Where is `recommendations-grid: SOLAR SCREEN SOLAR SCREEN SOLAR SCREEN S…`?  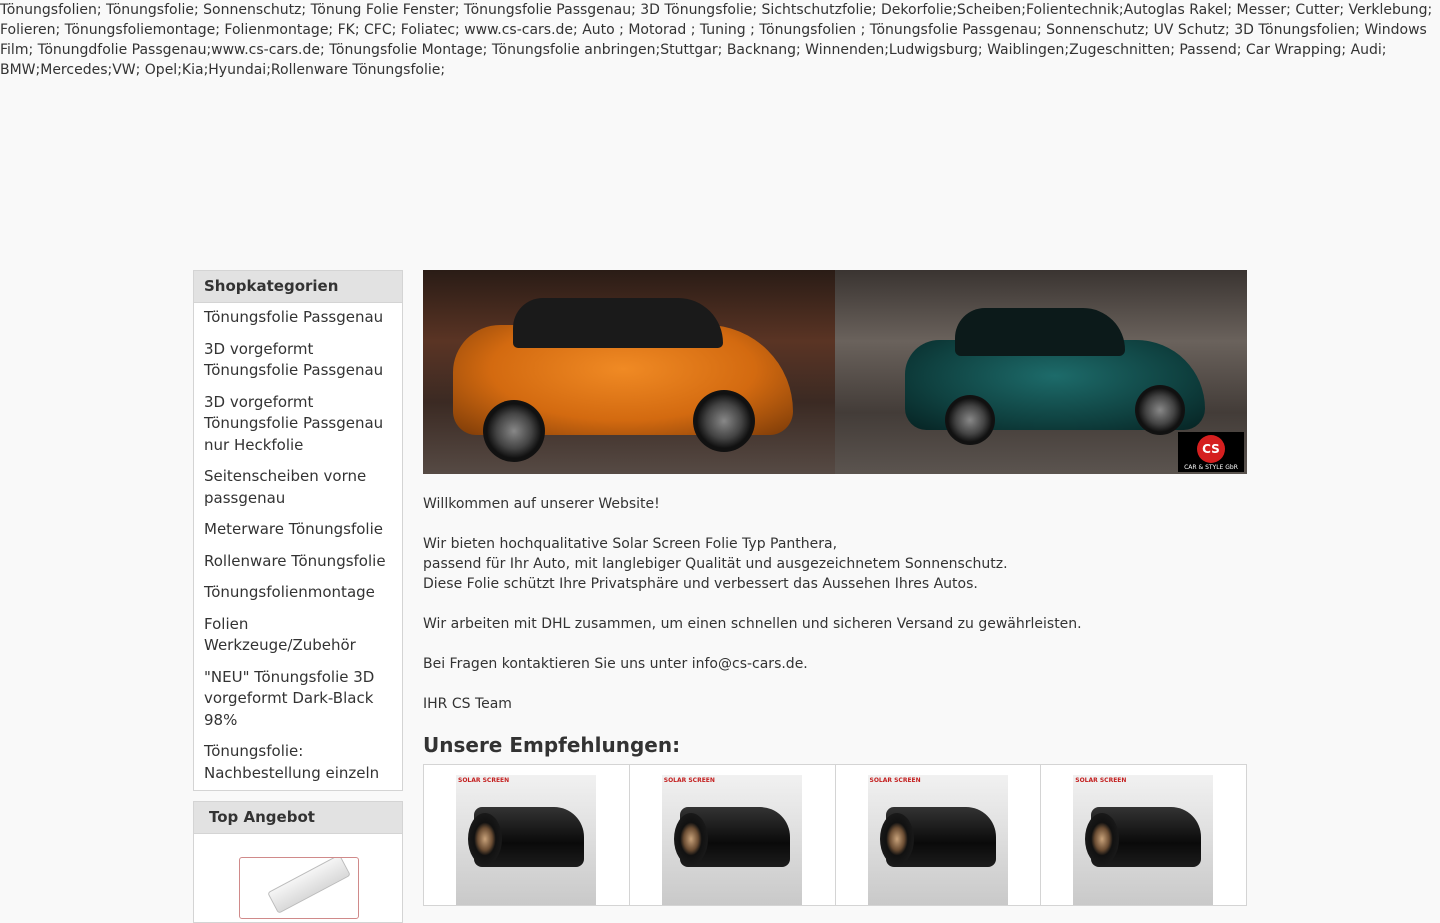 recommendations-grid: SOLAR SCREEN SOLAR SCREEN SOLAR SCREEN S… is located at coordinates (835, 835).